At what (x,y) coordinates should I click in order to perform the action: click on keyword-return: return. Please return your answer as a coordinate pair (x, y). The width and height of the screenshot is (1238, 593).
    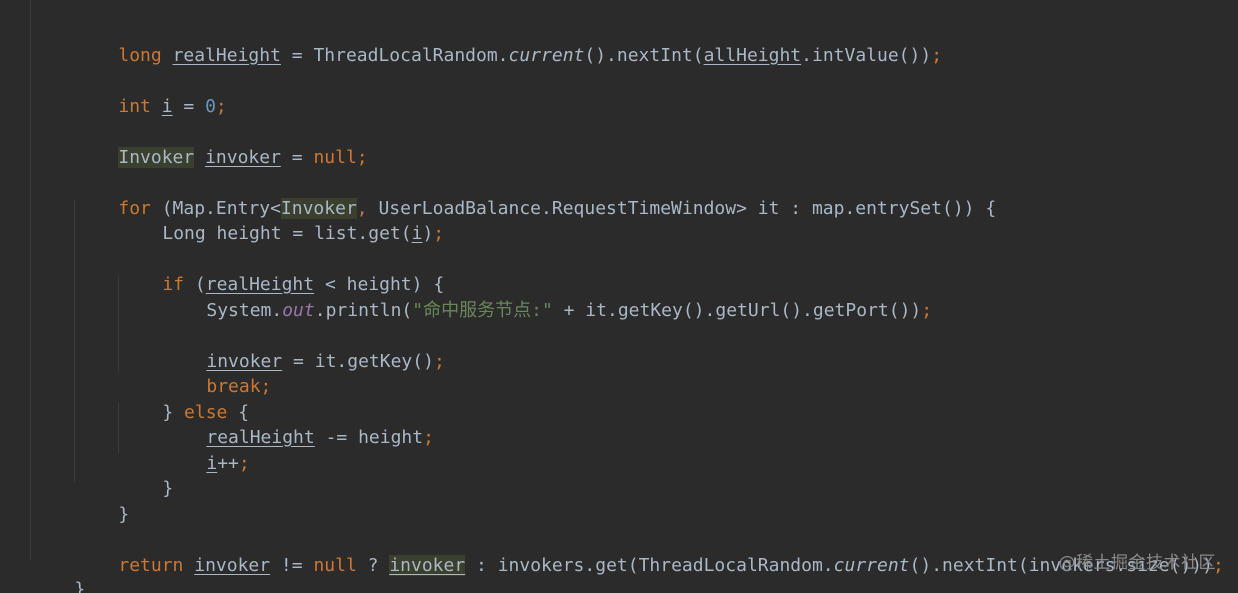
    Looking at the image, I should click on (151, 565).